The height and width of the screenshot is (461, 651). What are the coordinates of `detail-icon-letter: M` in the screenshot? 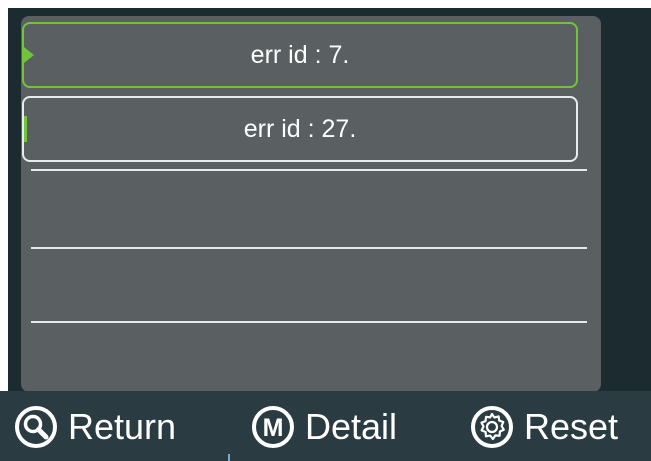 It's located at (273, 428).